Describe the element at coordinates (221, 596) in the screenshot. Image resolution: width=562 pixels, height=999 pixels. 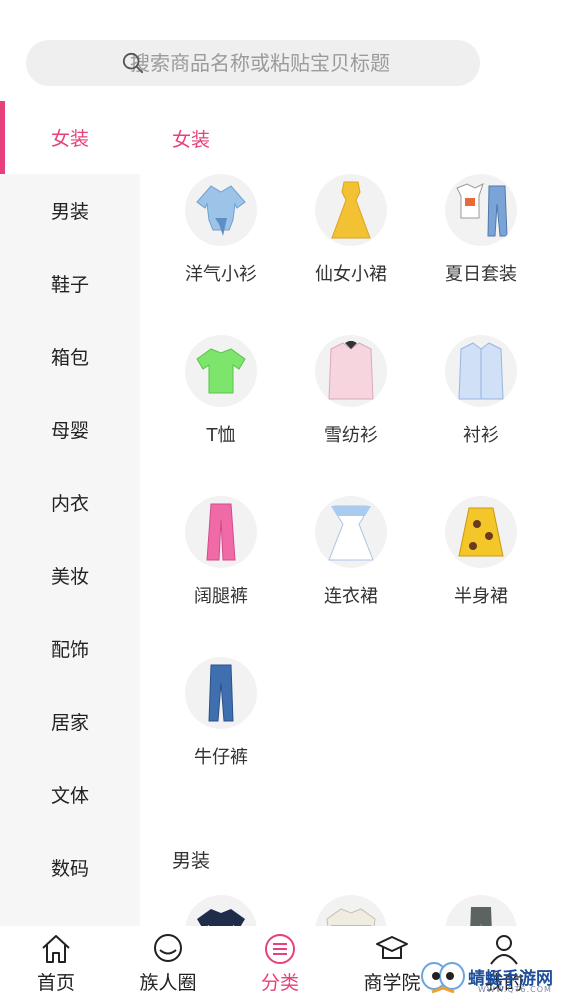
I see `category-label: 阔腿裤` at that location.